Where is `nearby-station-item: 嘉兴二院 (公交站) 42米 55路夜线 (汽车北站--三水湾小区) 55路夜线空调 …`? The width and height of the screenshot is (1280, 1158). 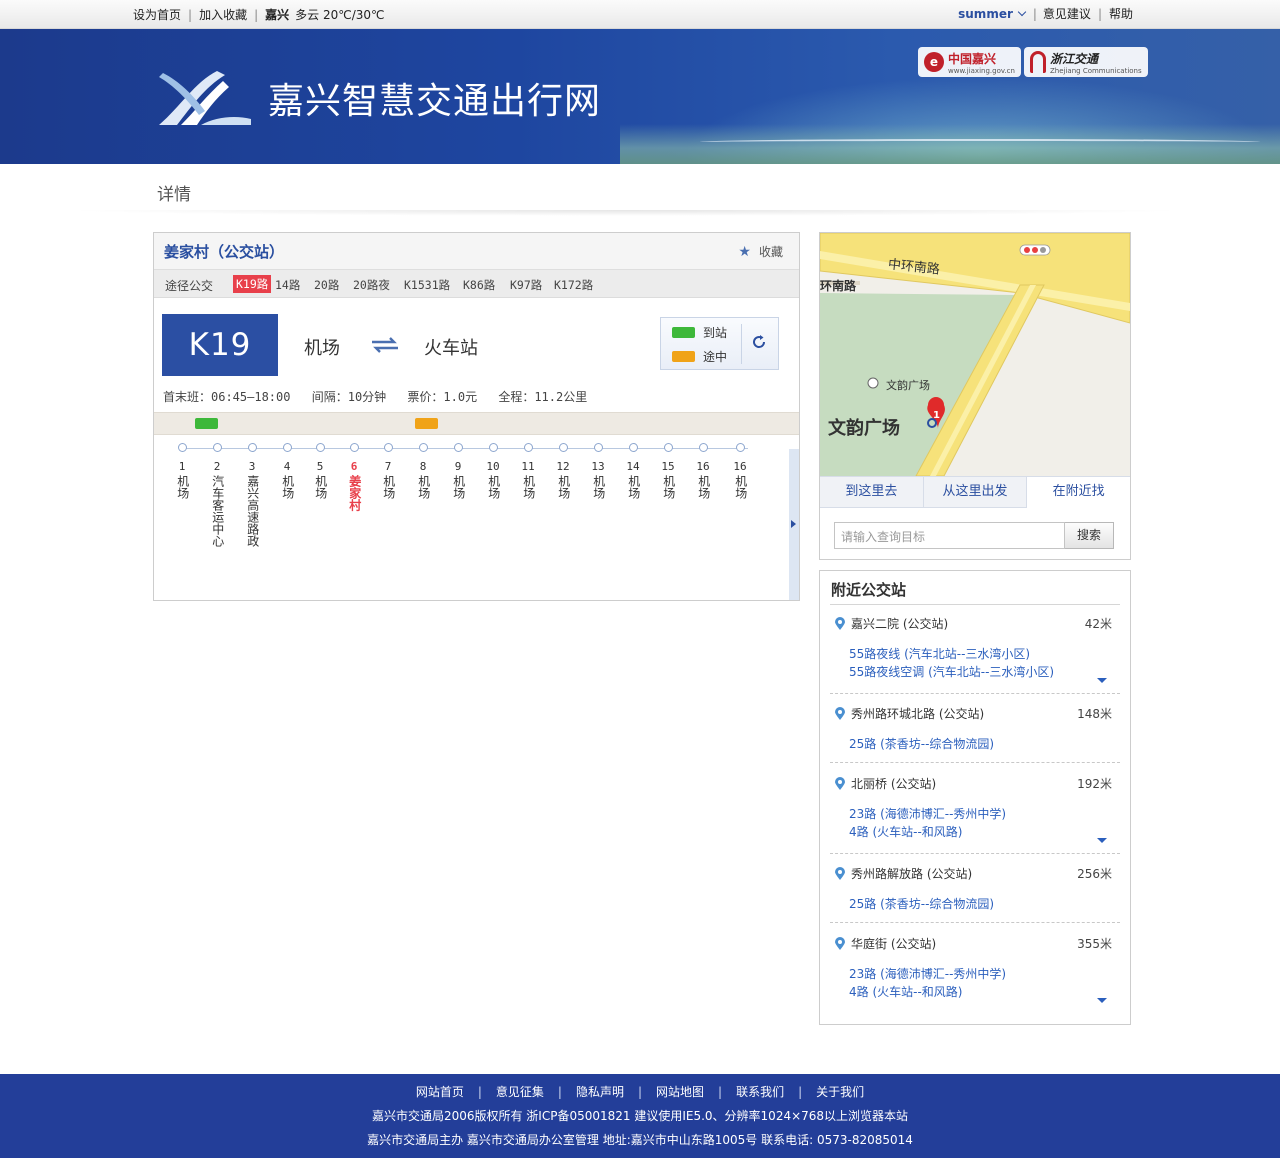 nearby-station-item: 嘉兴二院 (公交站) 42米 55路夜线 (汽车北站--三水湾小区) 55路夜线空调 … is located at coordinates (975, 652).